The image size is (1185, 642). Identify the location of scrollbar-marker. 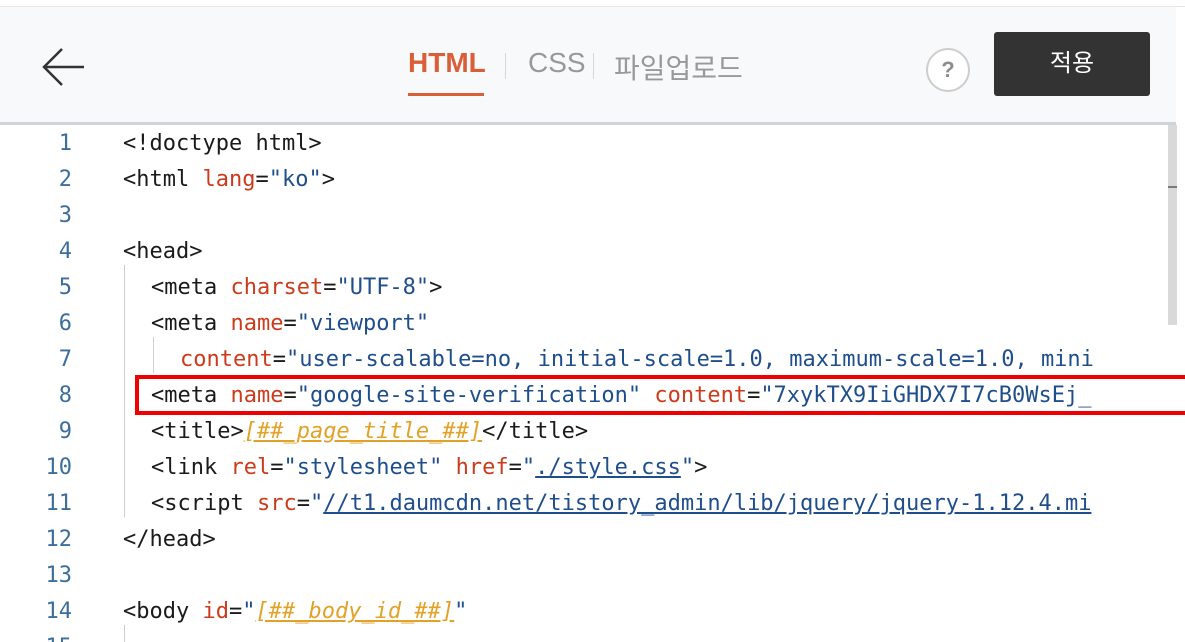
(1172, 187).